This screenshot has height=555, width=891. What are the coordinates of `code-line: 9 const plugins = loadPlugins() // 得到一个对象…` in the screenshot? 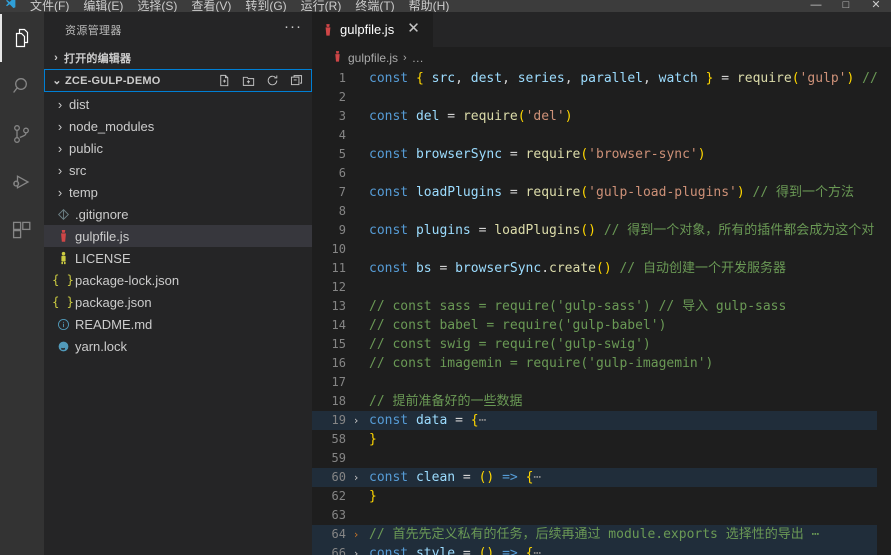 It's located at (601, 230).